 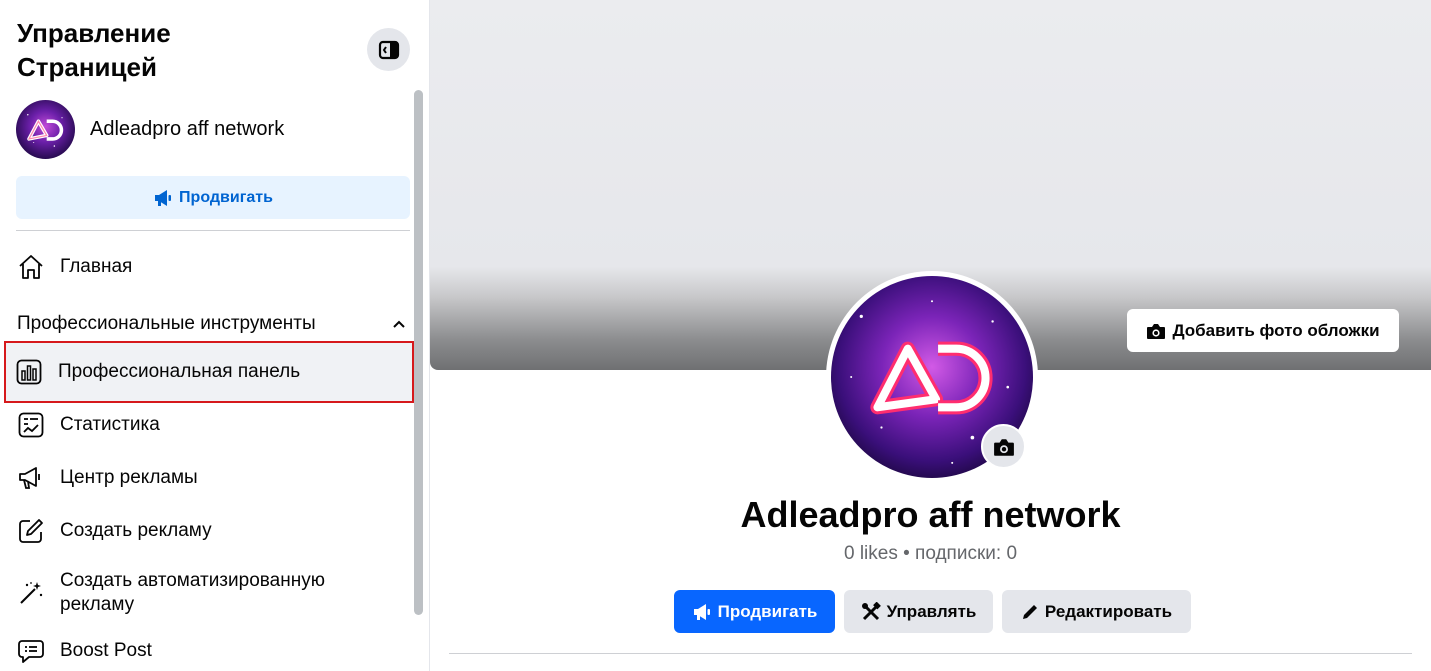 I want to click on sidebar-item-create-automated-ad: Создать автоматизированную рекламу, so click(x=210, y=593).